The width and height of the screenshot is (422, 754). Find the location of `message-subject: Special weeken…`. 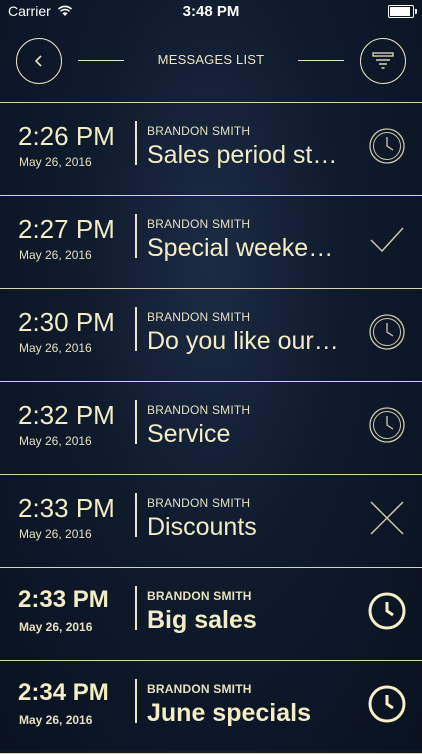

message-subject: Special weeken… is located at coordinates (247, 248).